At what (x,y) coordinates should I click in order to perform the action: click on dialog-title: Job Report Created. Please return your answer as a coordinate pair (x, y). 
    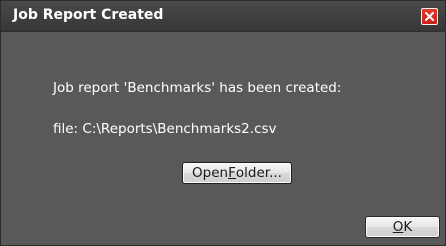
    Looking at the image, I should click on (88, 15).